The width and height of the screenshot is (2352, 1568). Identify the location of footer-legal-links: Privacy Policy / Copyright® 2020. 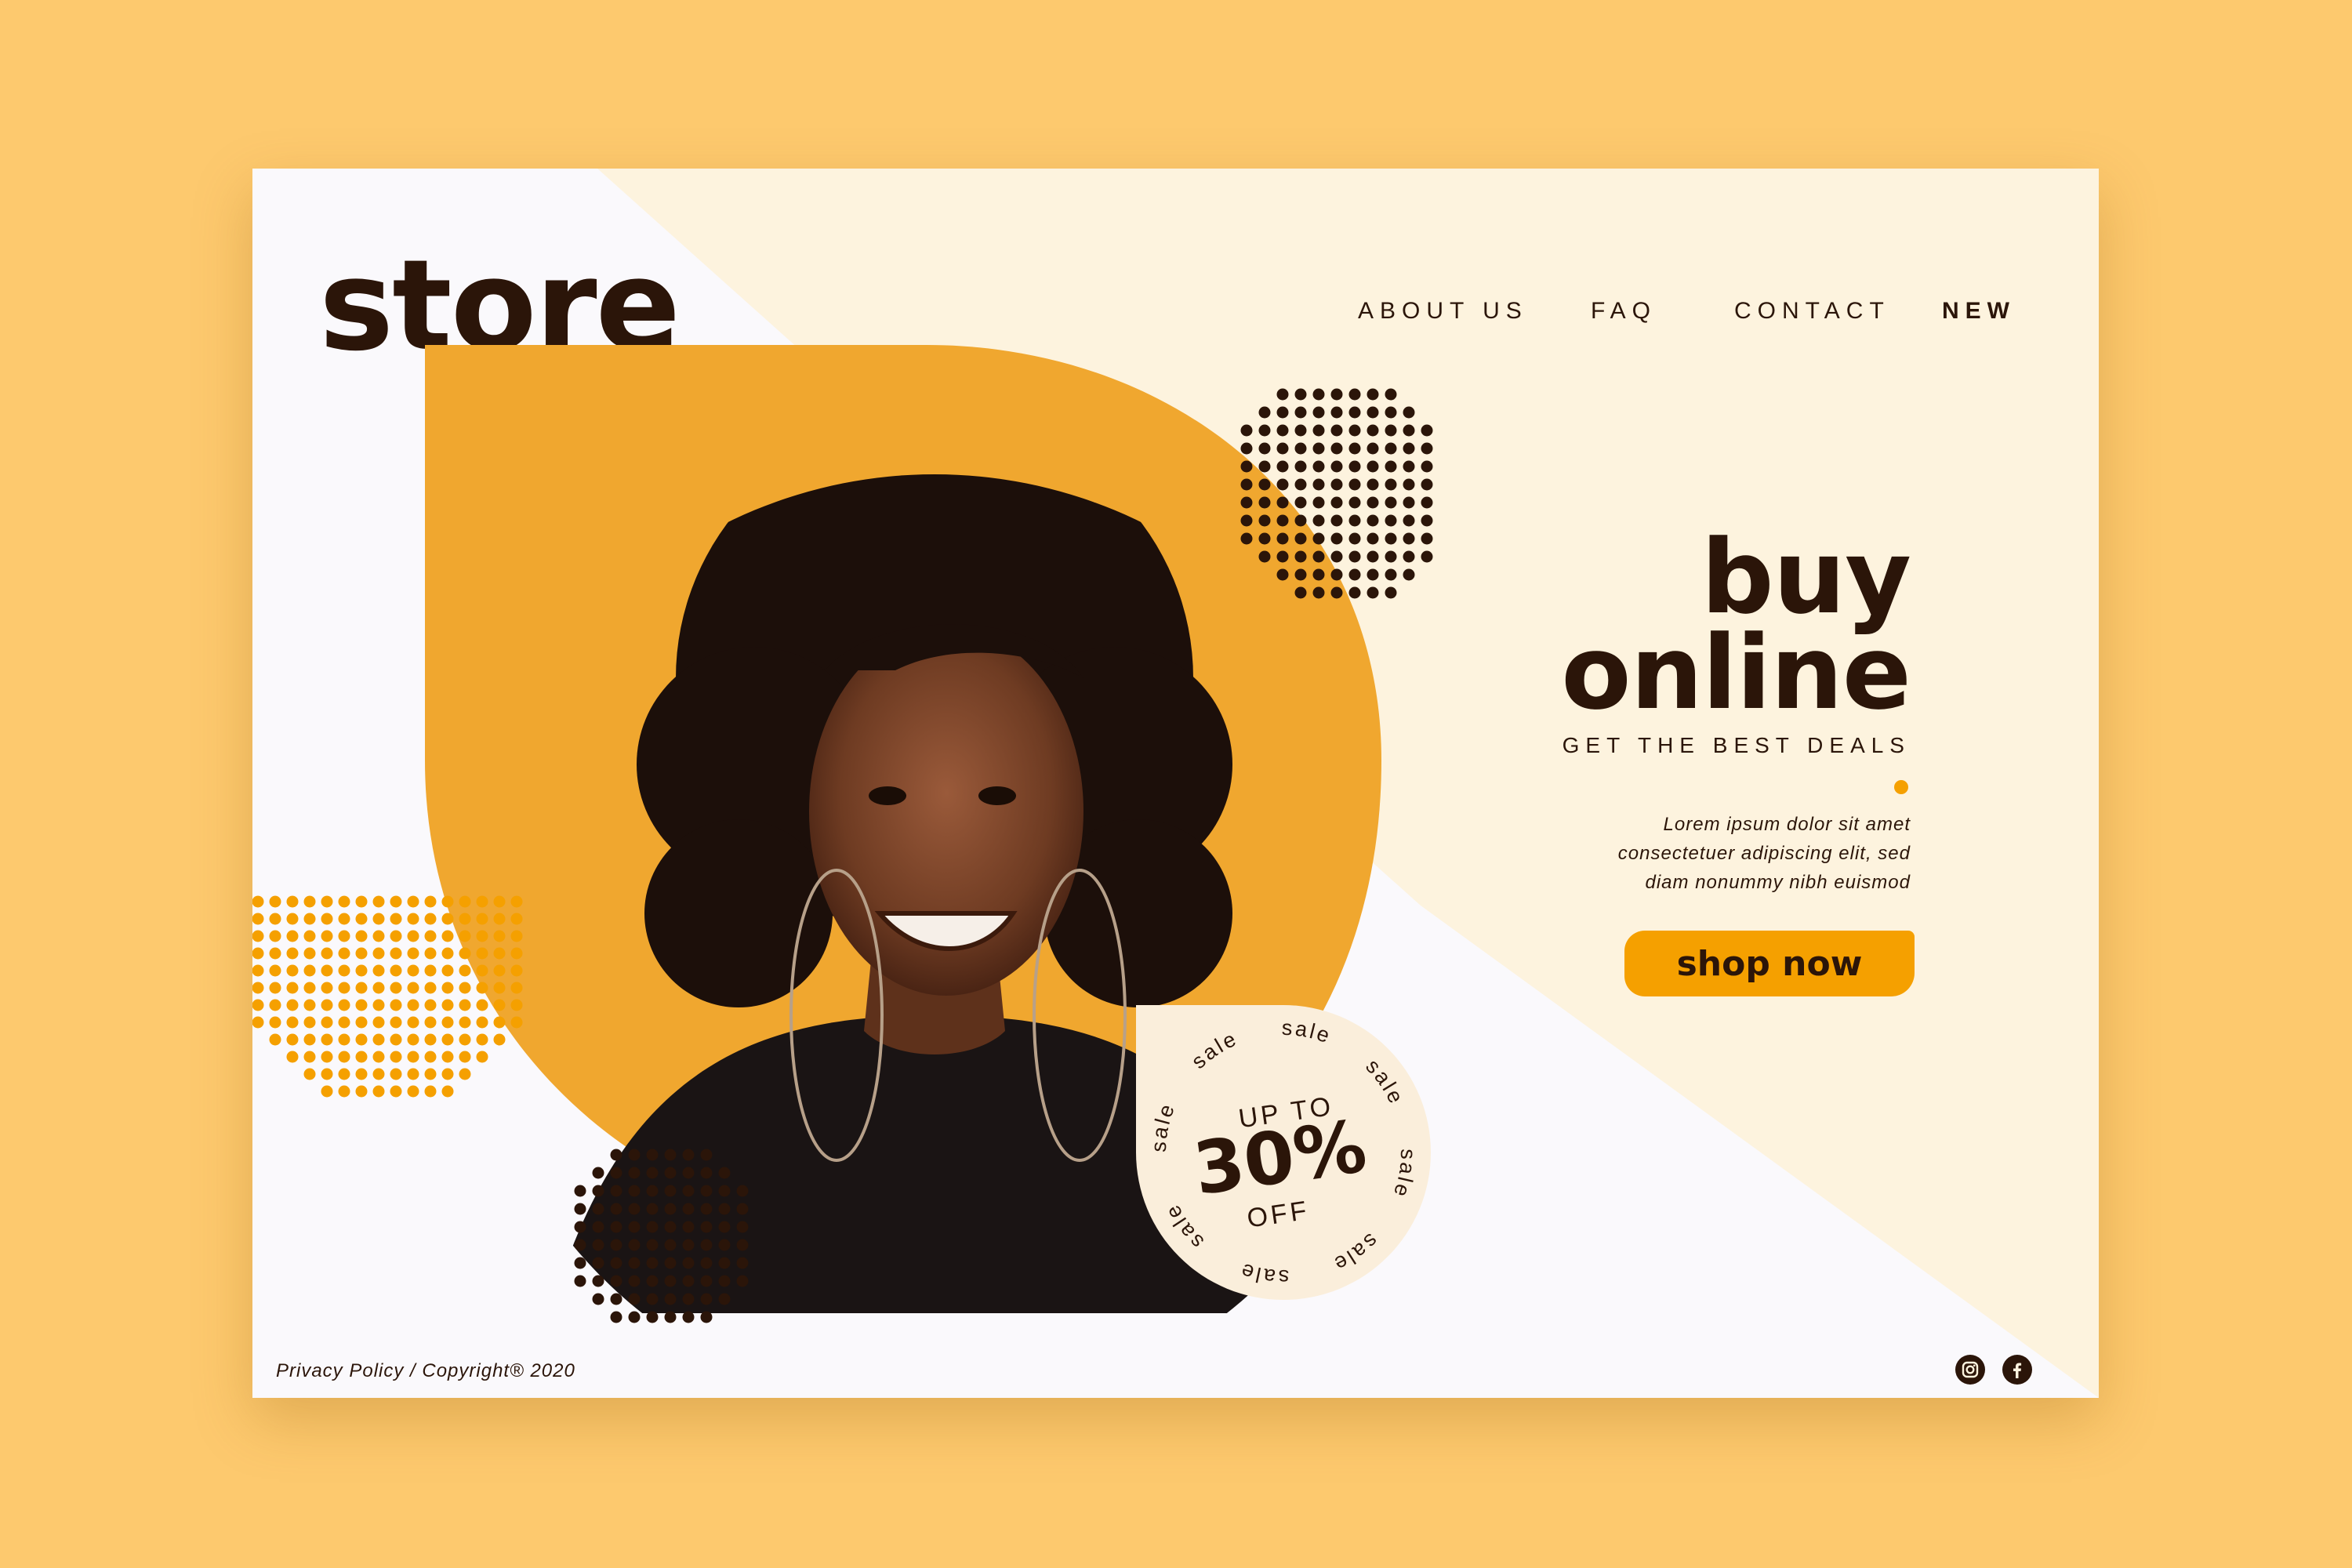
(425, 1371).